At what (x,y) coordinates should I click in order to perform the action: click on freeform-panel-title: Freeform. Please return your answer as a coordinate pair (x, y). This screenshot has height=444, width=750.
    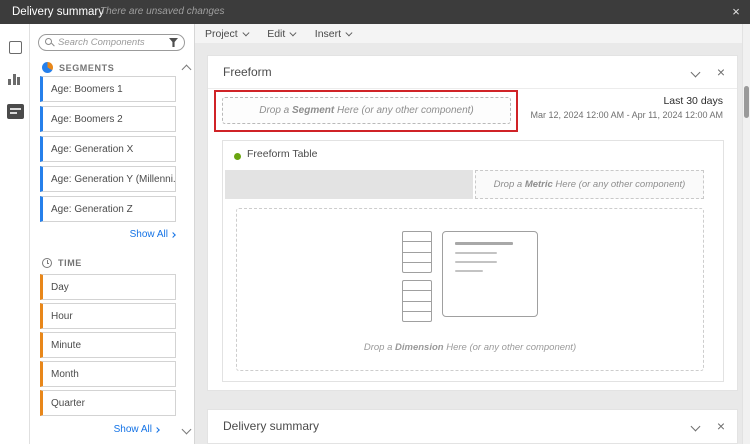
    Looking at the image, I should click on (247, 72).